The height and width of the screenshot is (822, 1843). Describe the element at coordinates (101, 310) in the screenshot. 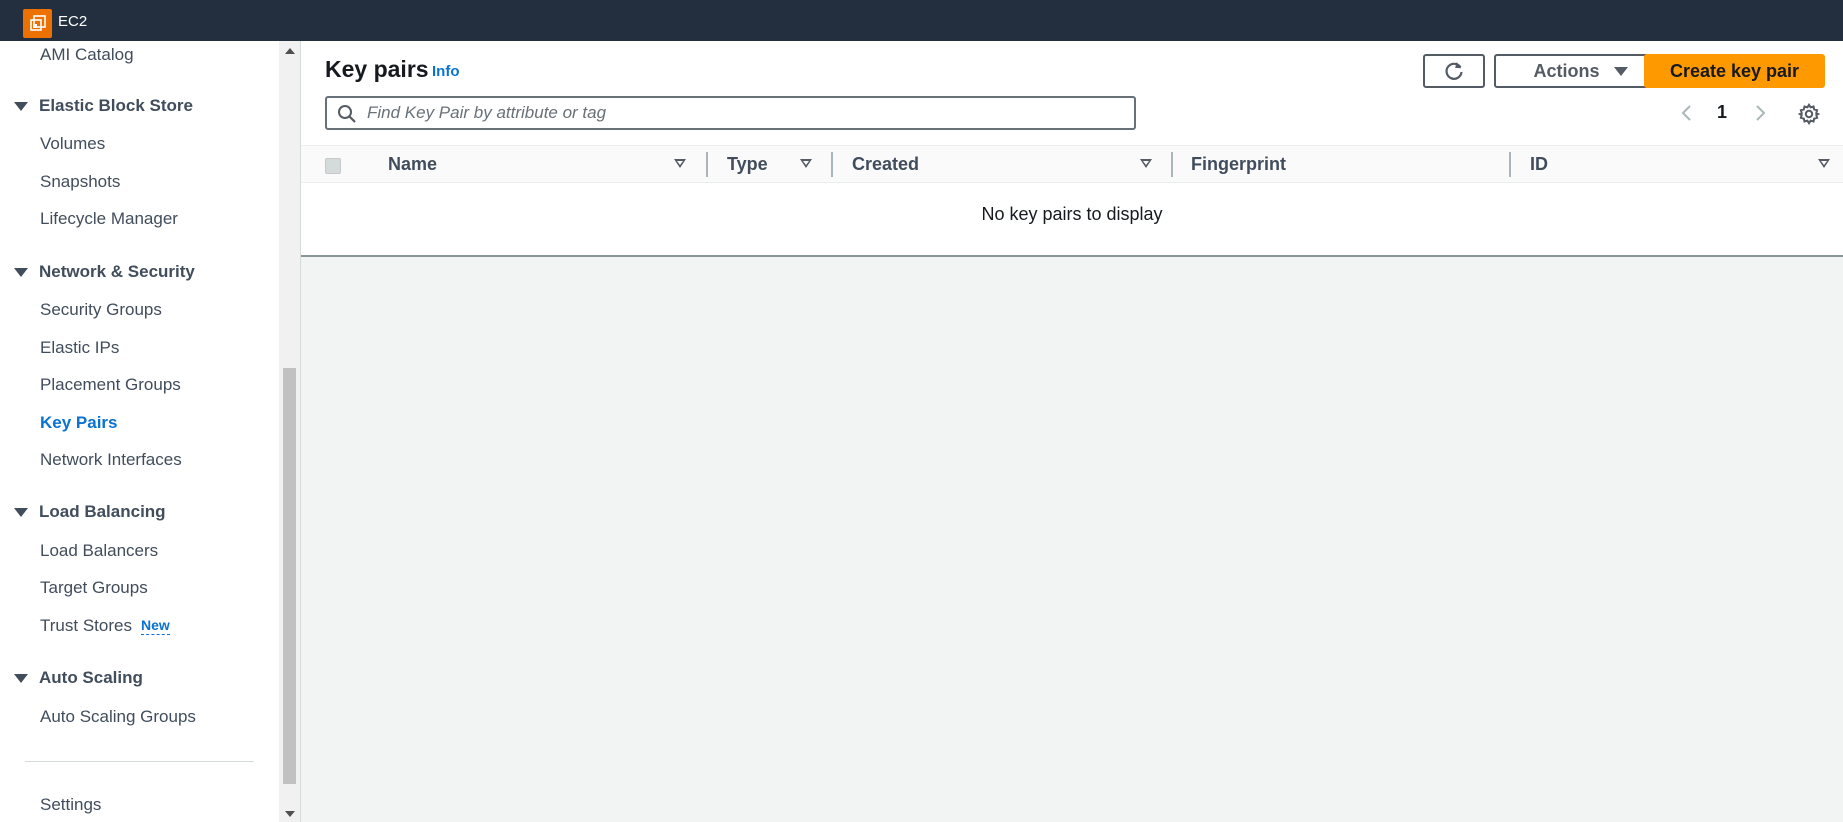

I see `sidebar-item-security-groups: Security Groups` at that location.